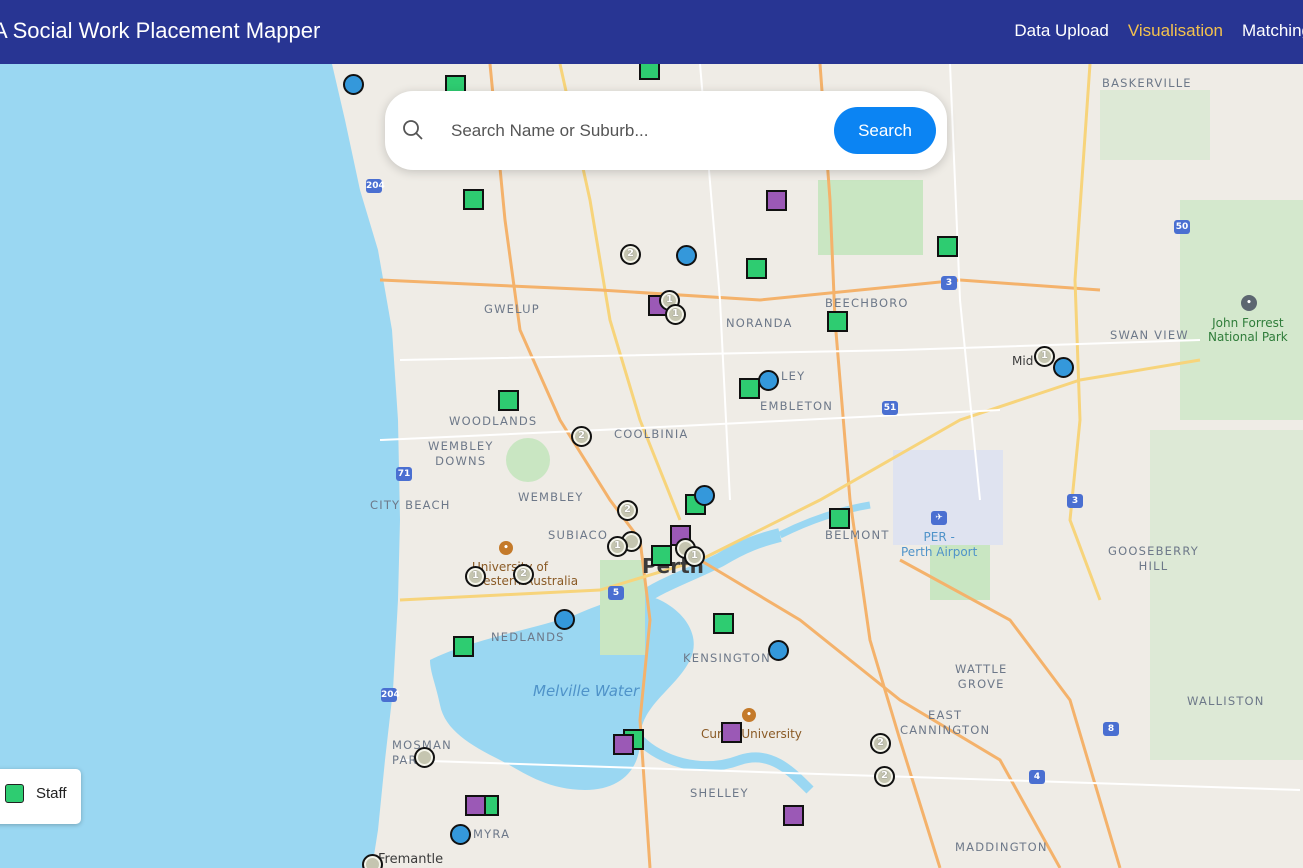 Image resolution: width=1303 pixels, height=868 pixels. Describe the element at coordinates (160, 31) in the screenshot. I see `app-title: A Social Work Placement Mapper` at that location.